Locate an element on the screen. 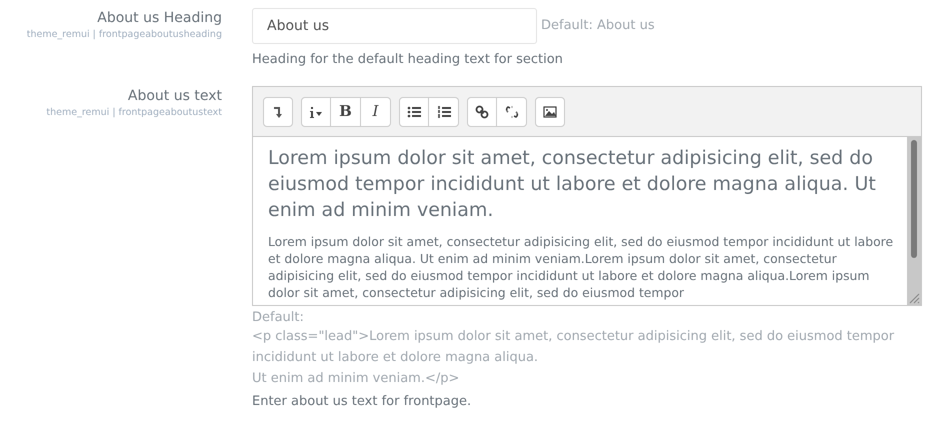 The height and width of the screenshot is (421, 938). setting-description: Enter about us text for frontpage. is located at coordinates (362, 402).